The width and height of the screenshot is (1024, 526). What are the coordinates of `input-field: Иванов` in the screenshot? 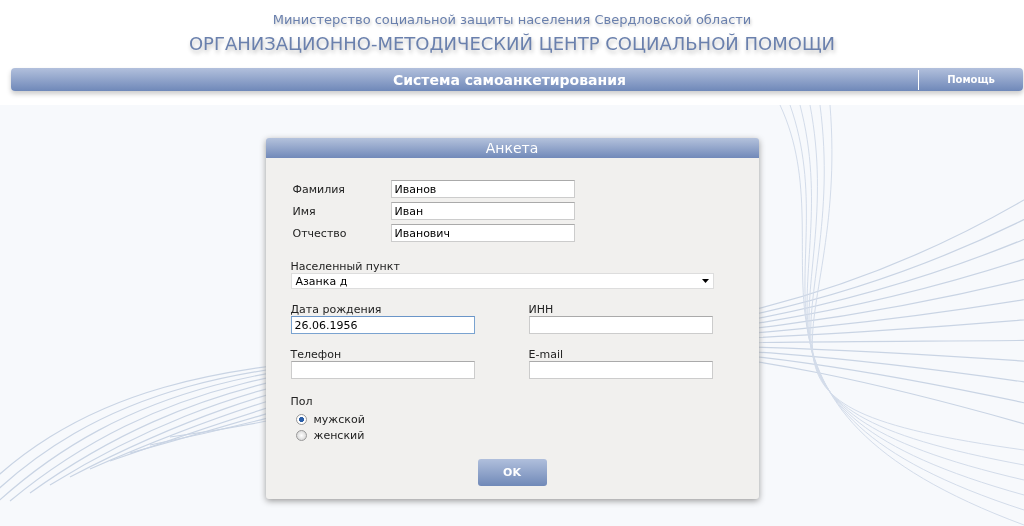 It's located at (482, 189).